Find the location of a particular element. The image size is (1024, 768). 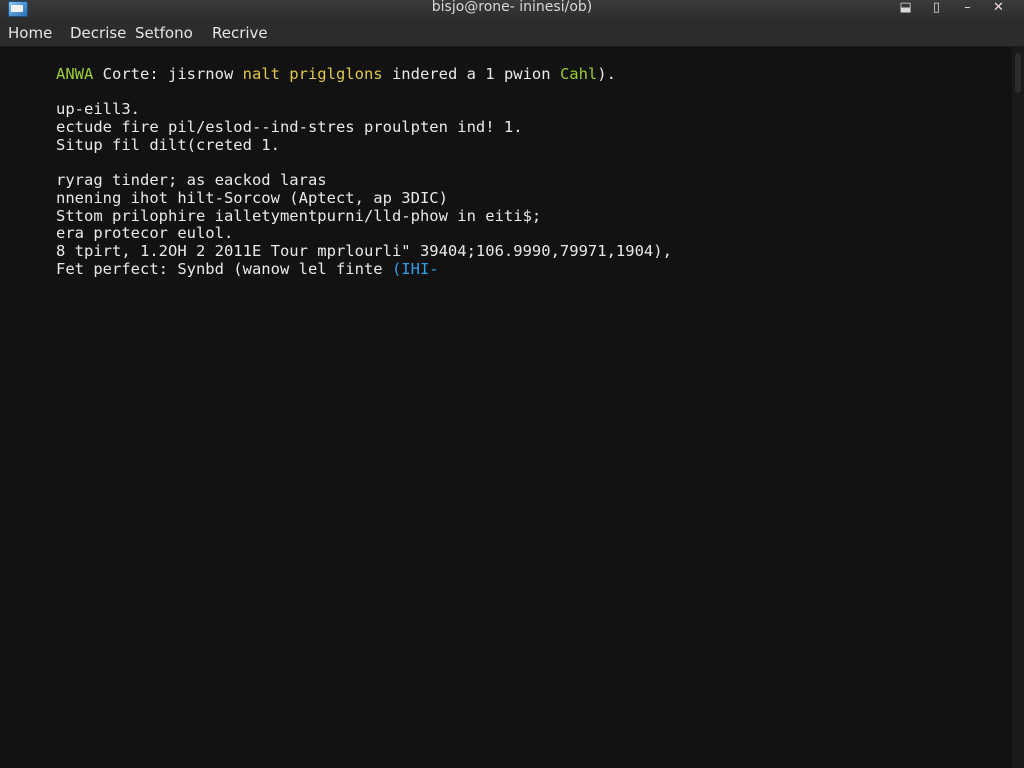

menu-item-setfono: Setfono is located at coordinates (164, 33).